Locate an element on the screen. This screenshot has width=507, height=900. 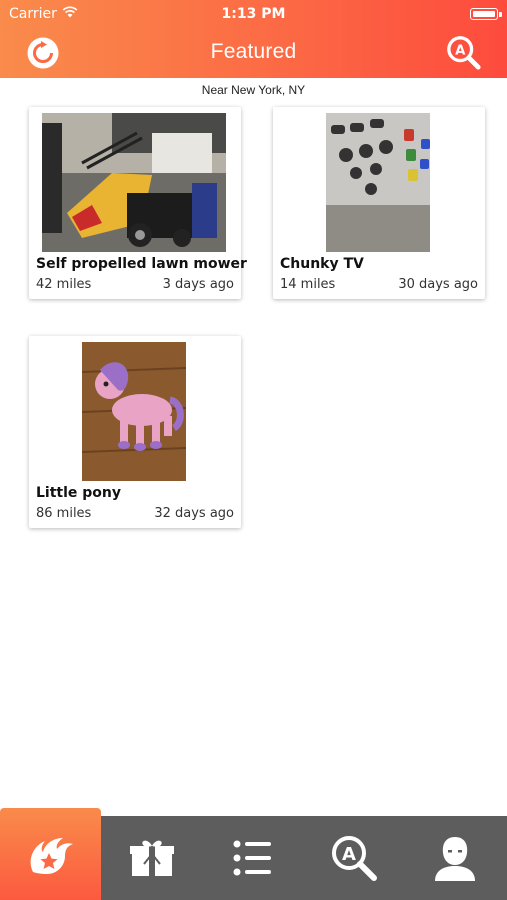
bottom-tab-bar: A is located at coordinates (253, 854).